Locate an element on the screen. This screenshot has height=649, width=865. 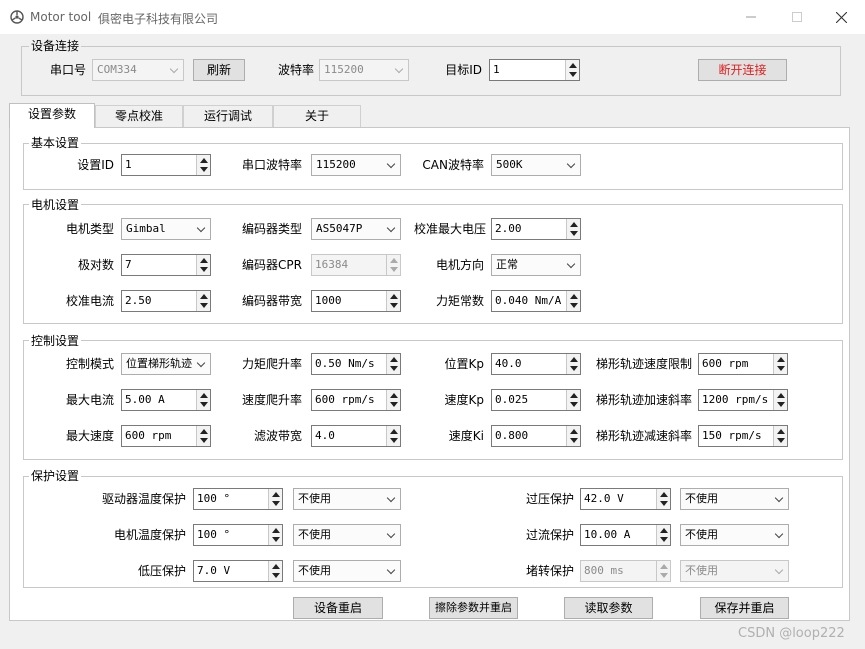
serial-baud-select: 115200 is located at coordinates (356, 165).